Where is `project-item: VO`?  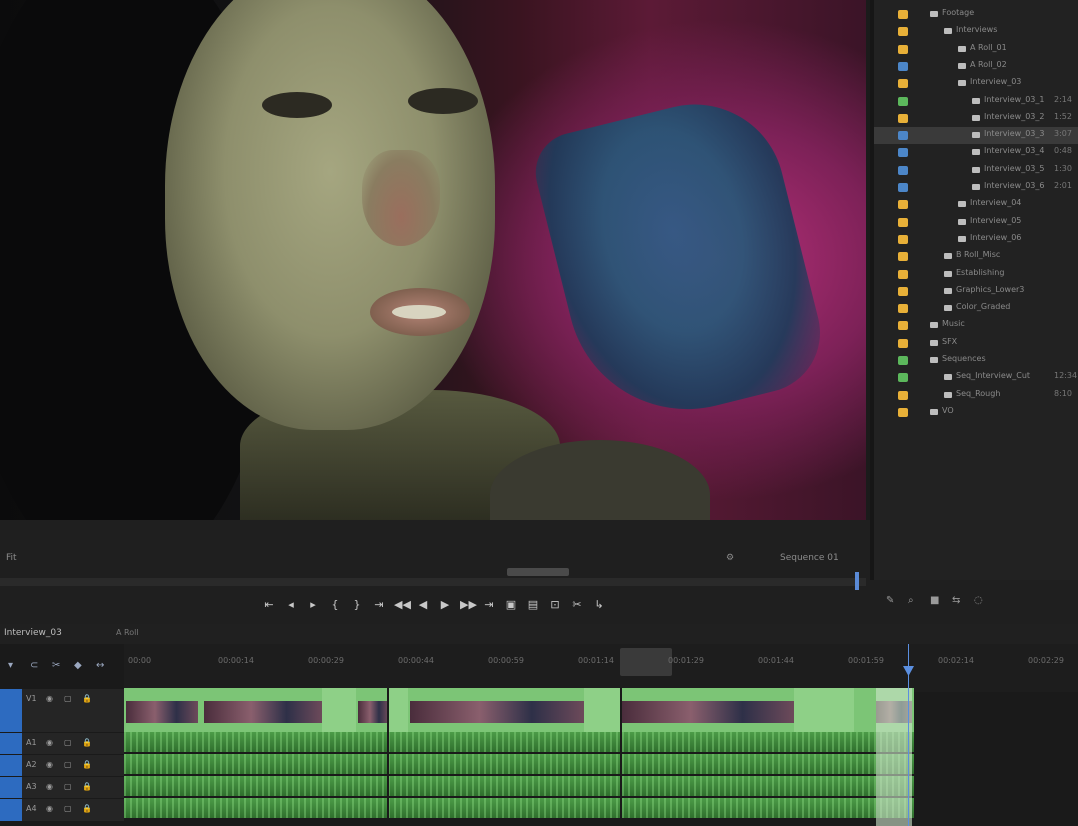 project-item: VO is located at coordinates (976, 412).